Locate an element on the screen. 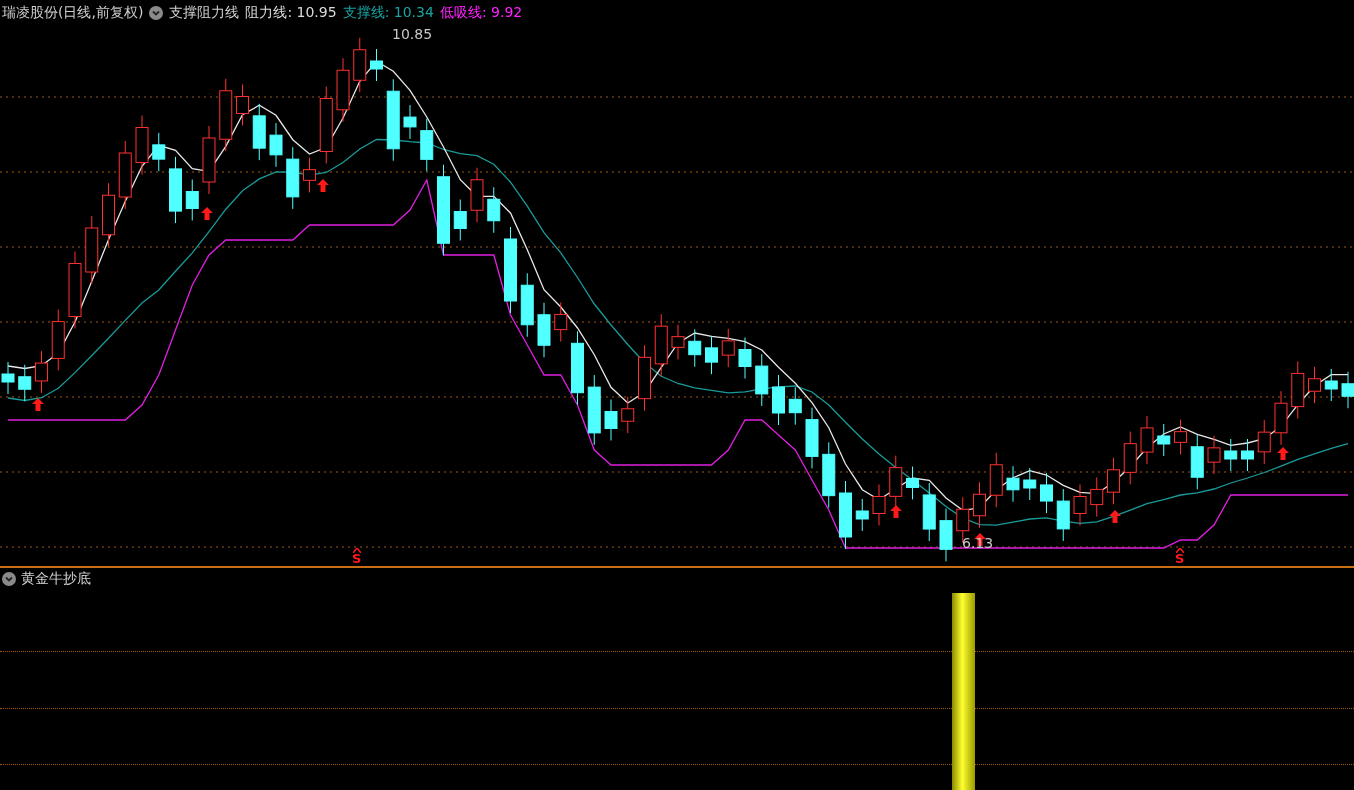  indicator-name: 支撑阻力线 is located at coordinates (204, 13).